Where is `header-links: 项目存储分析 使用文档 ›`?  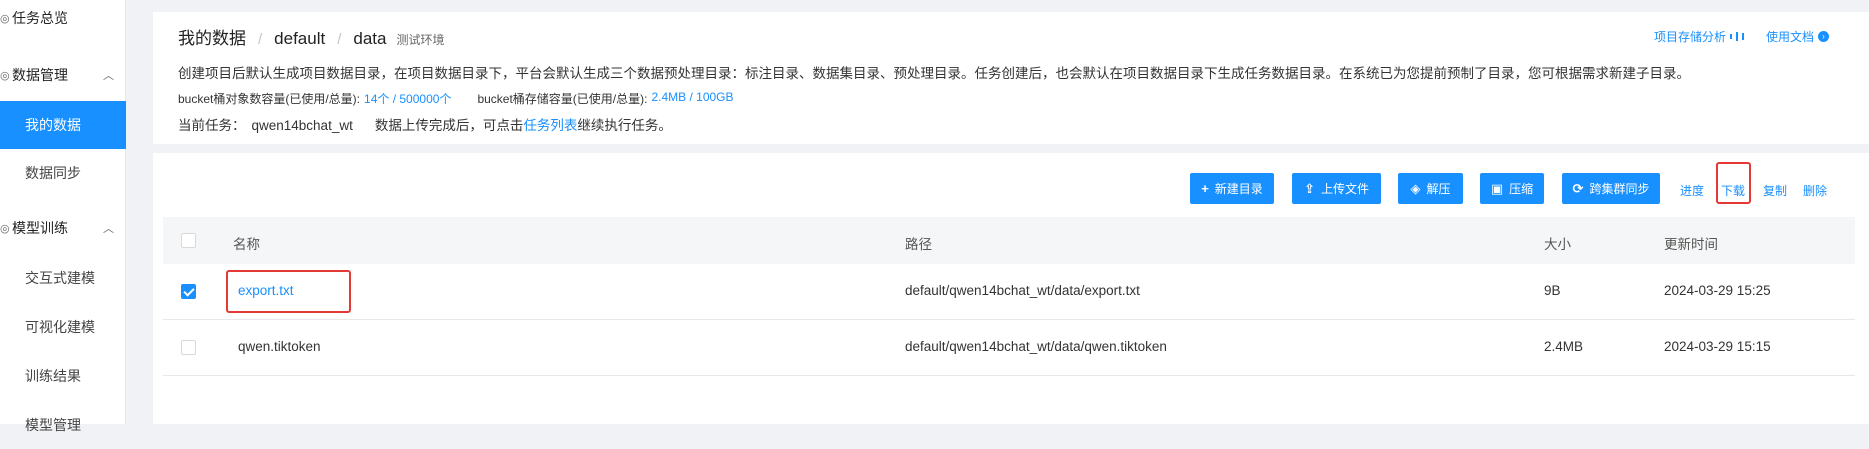 header-links: 项目存储分析 使用文档 › is located at coordinates (1741, 36).